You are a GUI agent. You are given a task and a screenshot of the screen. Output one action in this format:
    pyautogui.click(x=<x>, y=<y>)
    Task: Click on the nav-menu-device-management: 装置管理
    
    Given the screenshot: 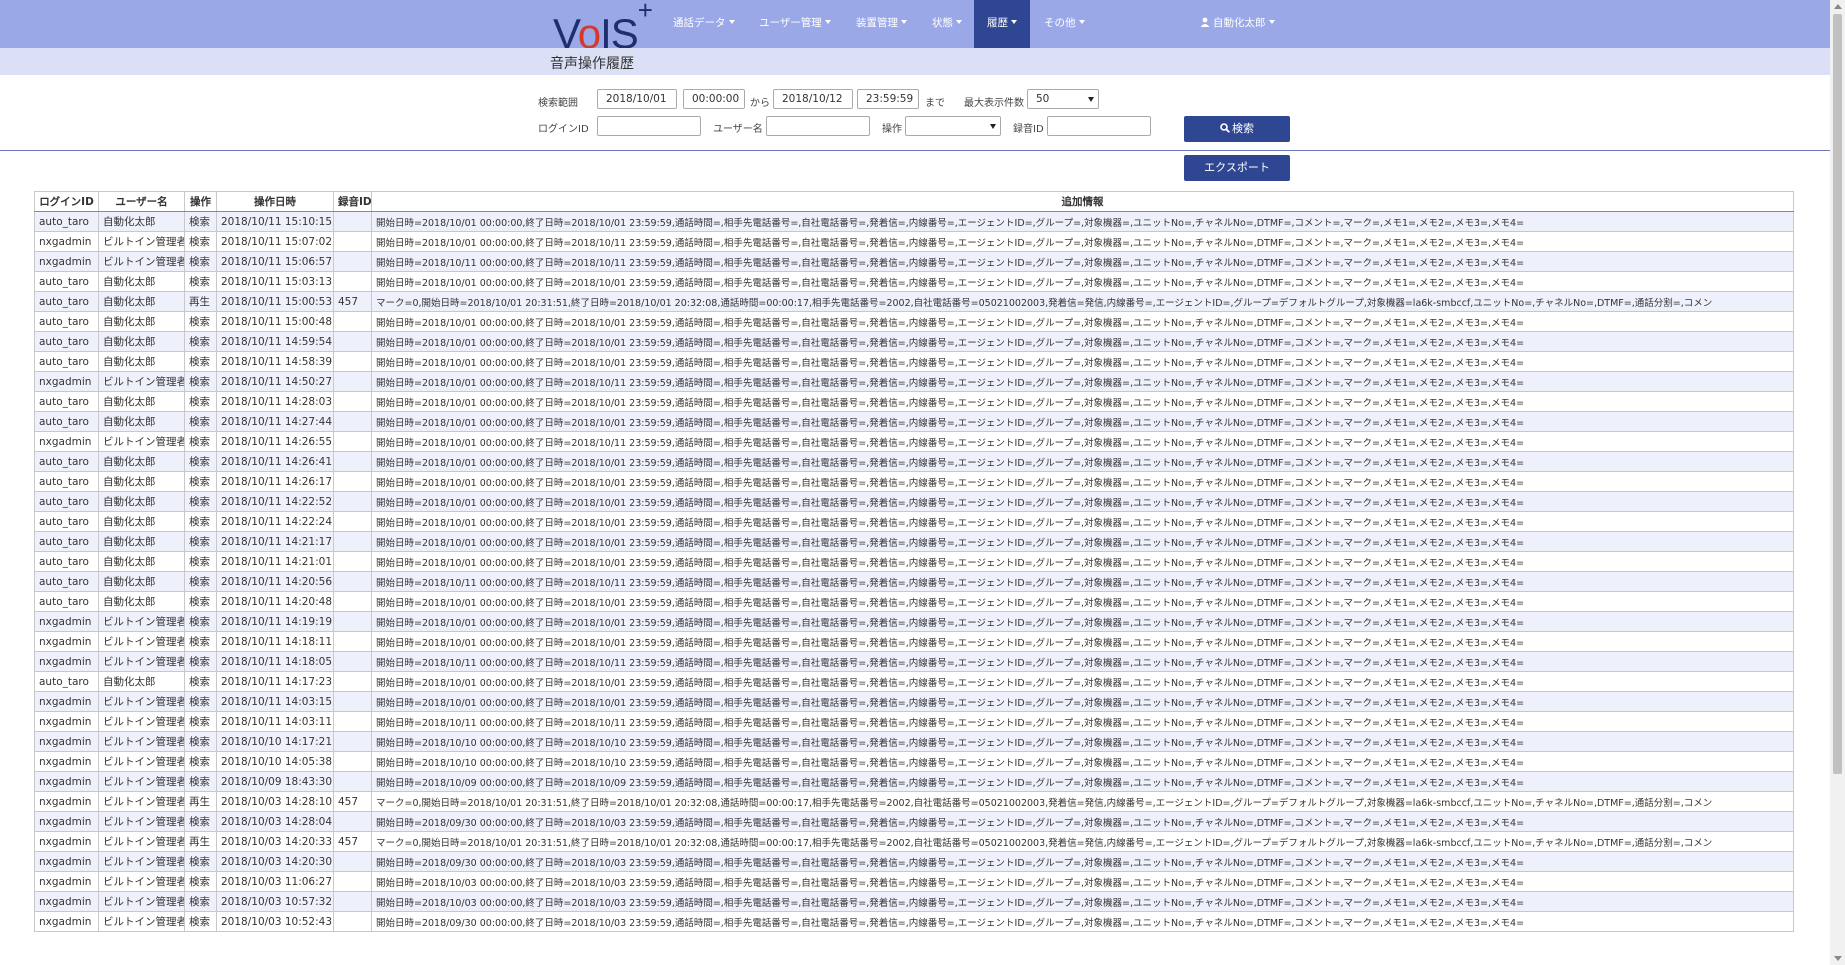 What is the action you would take?
    pyautogui.click(x=881, y=24)
    